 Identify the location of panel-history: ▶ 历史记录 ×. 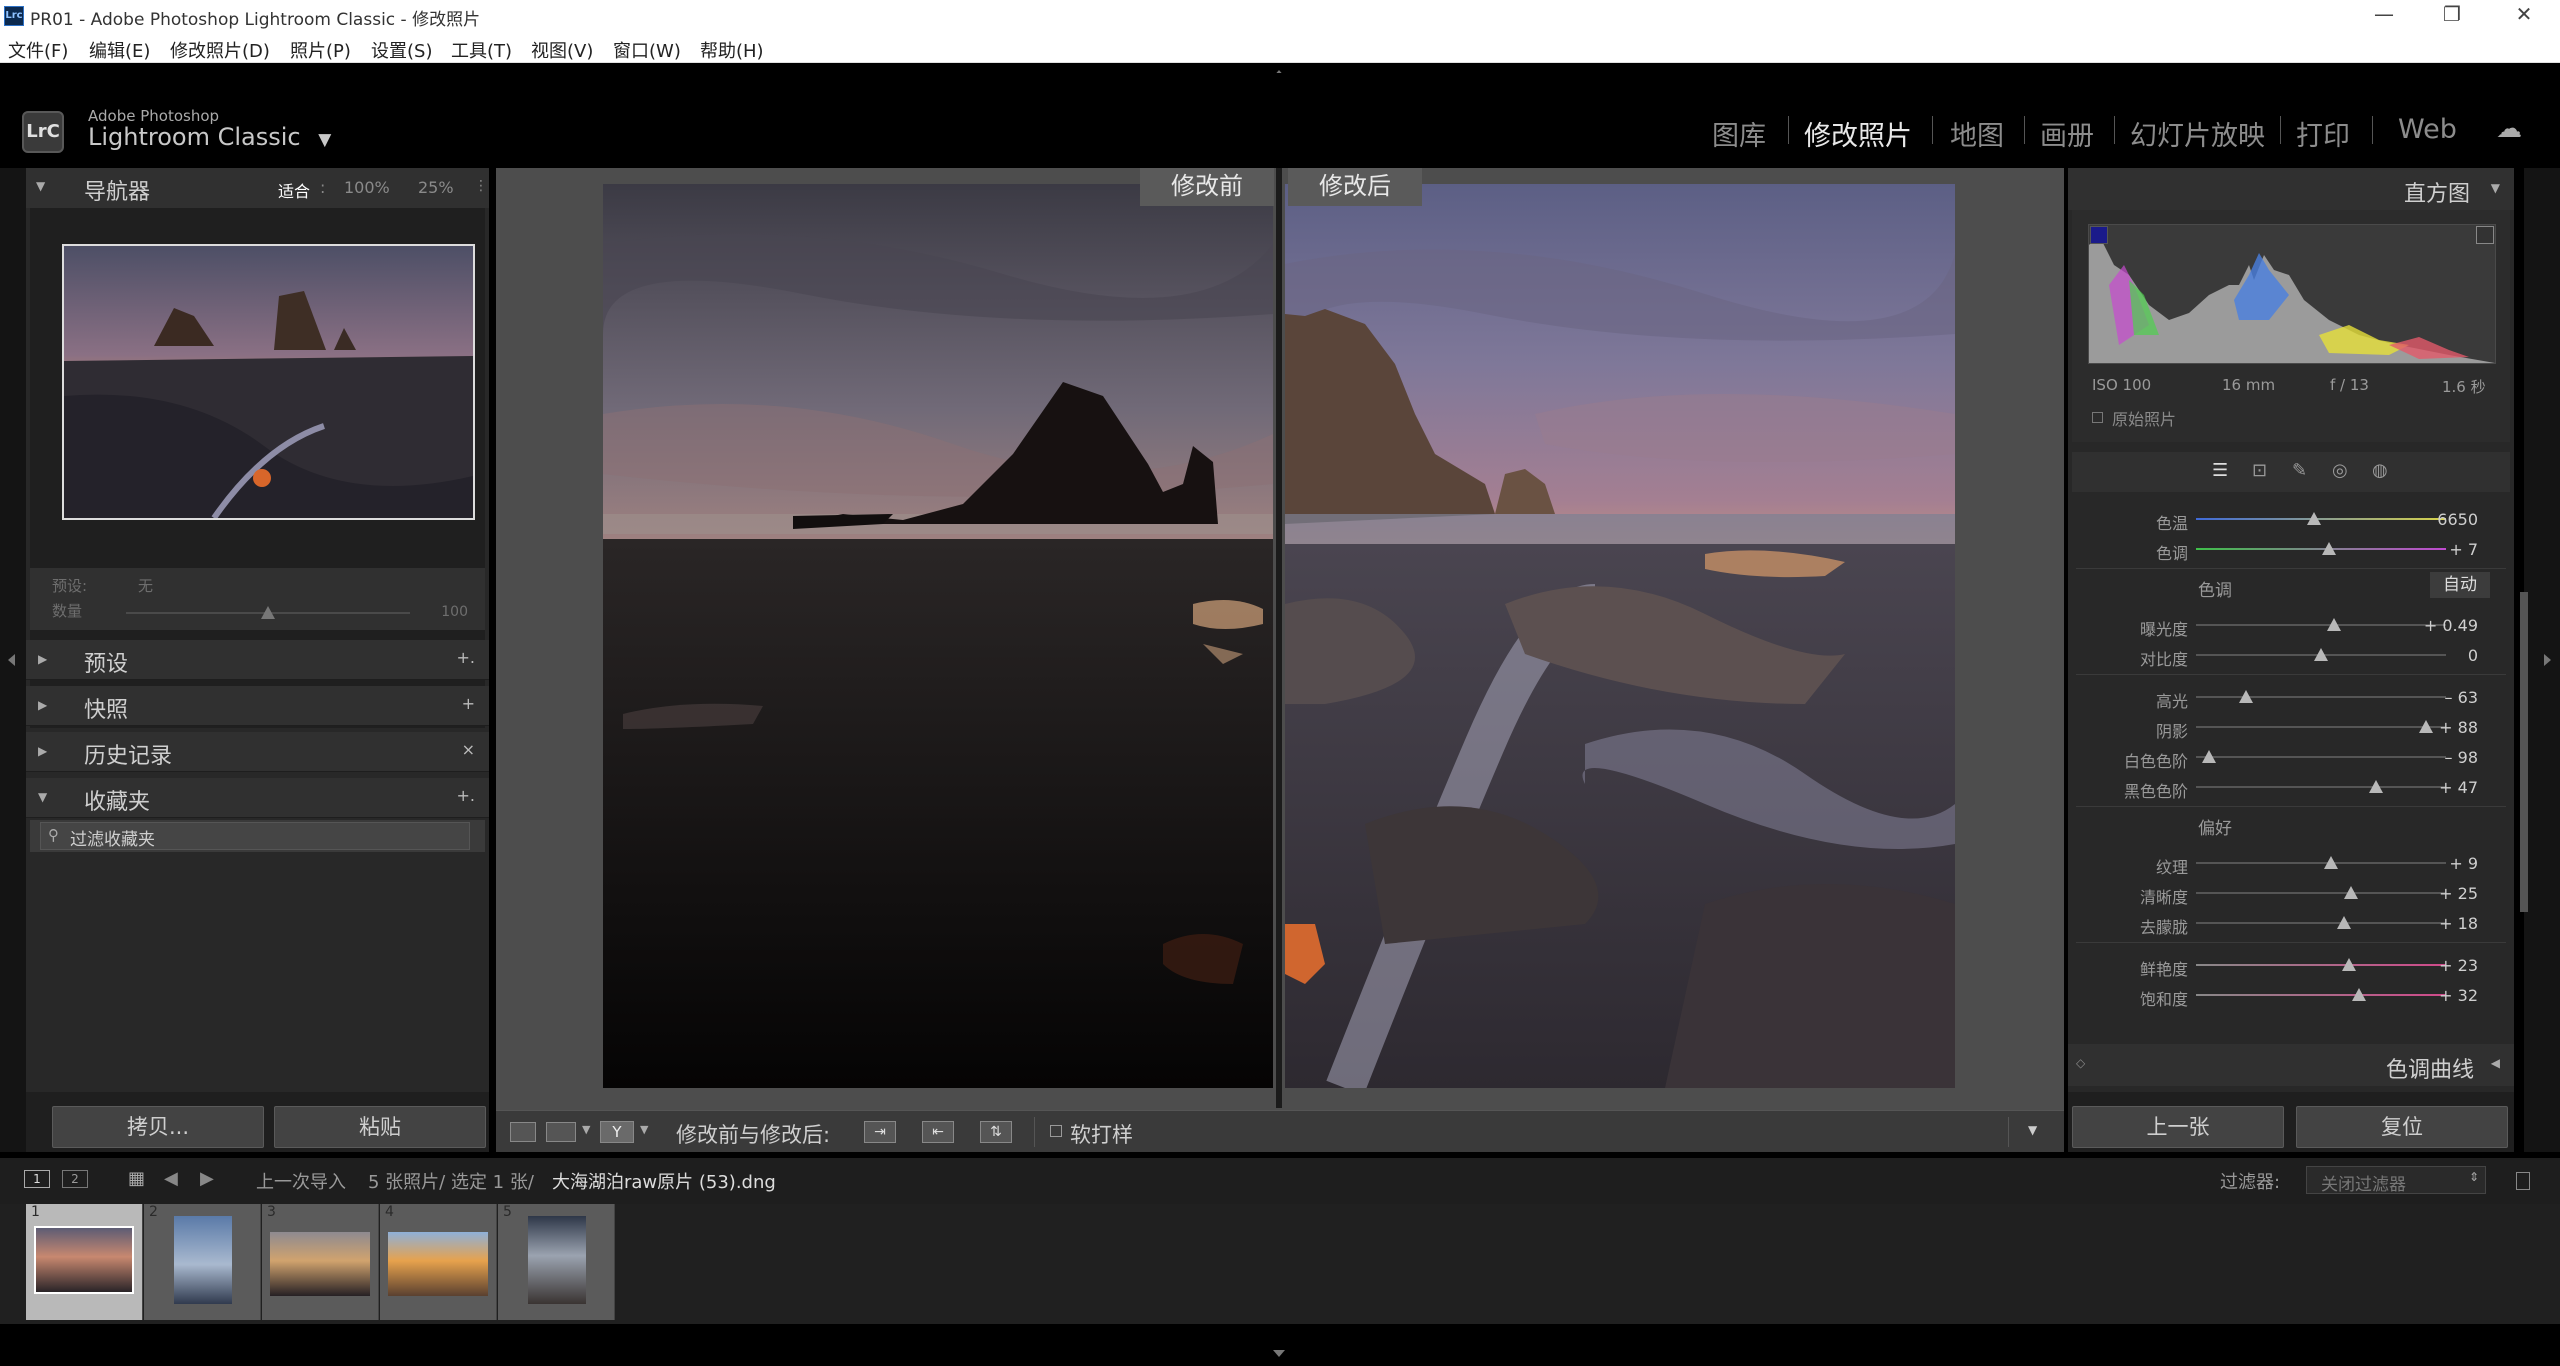
(257, 752).